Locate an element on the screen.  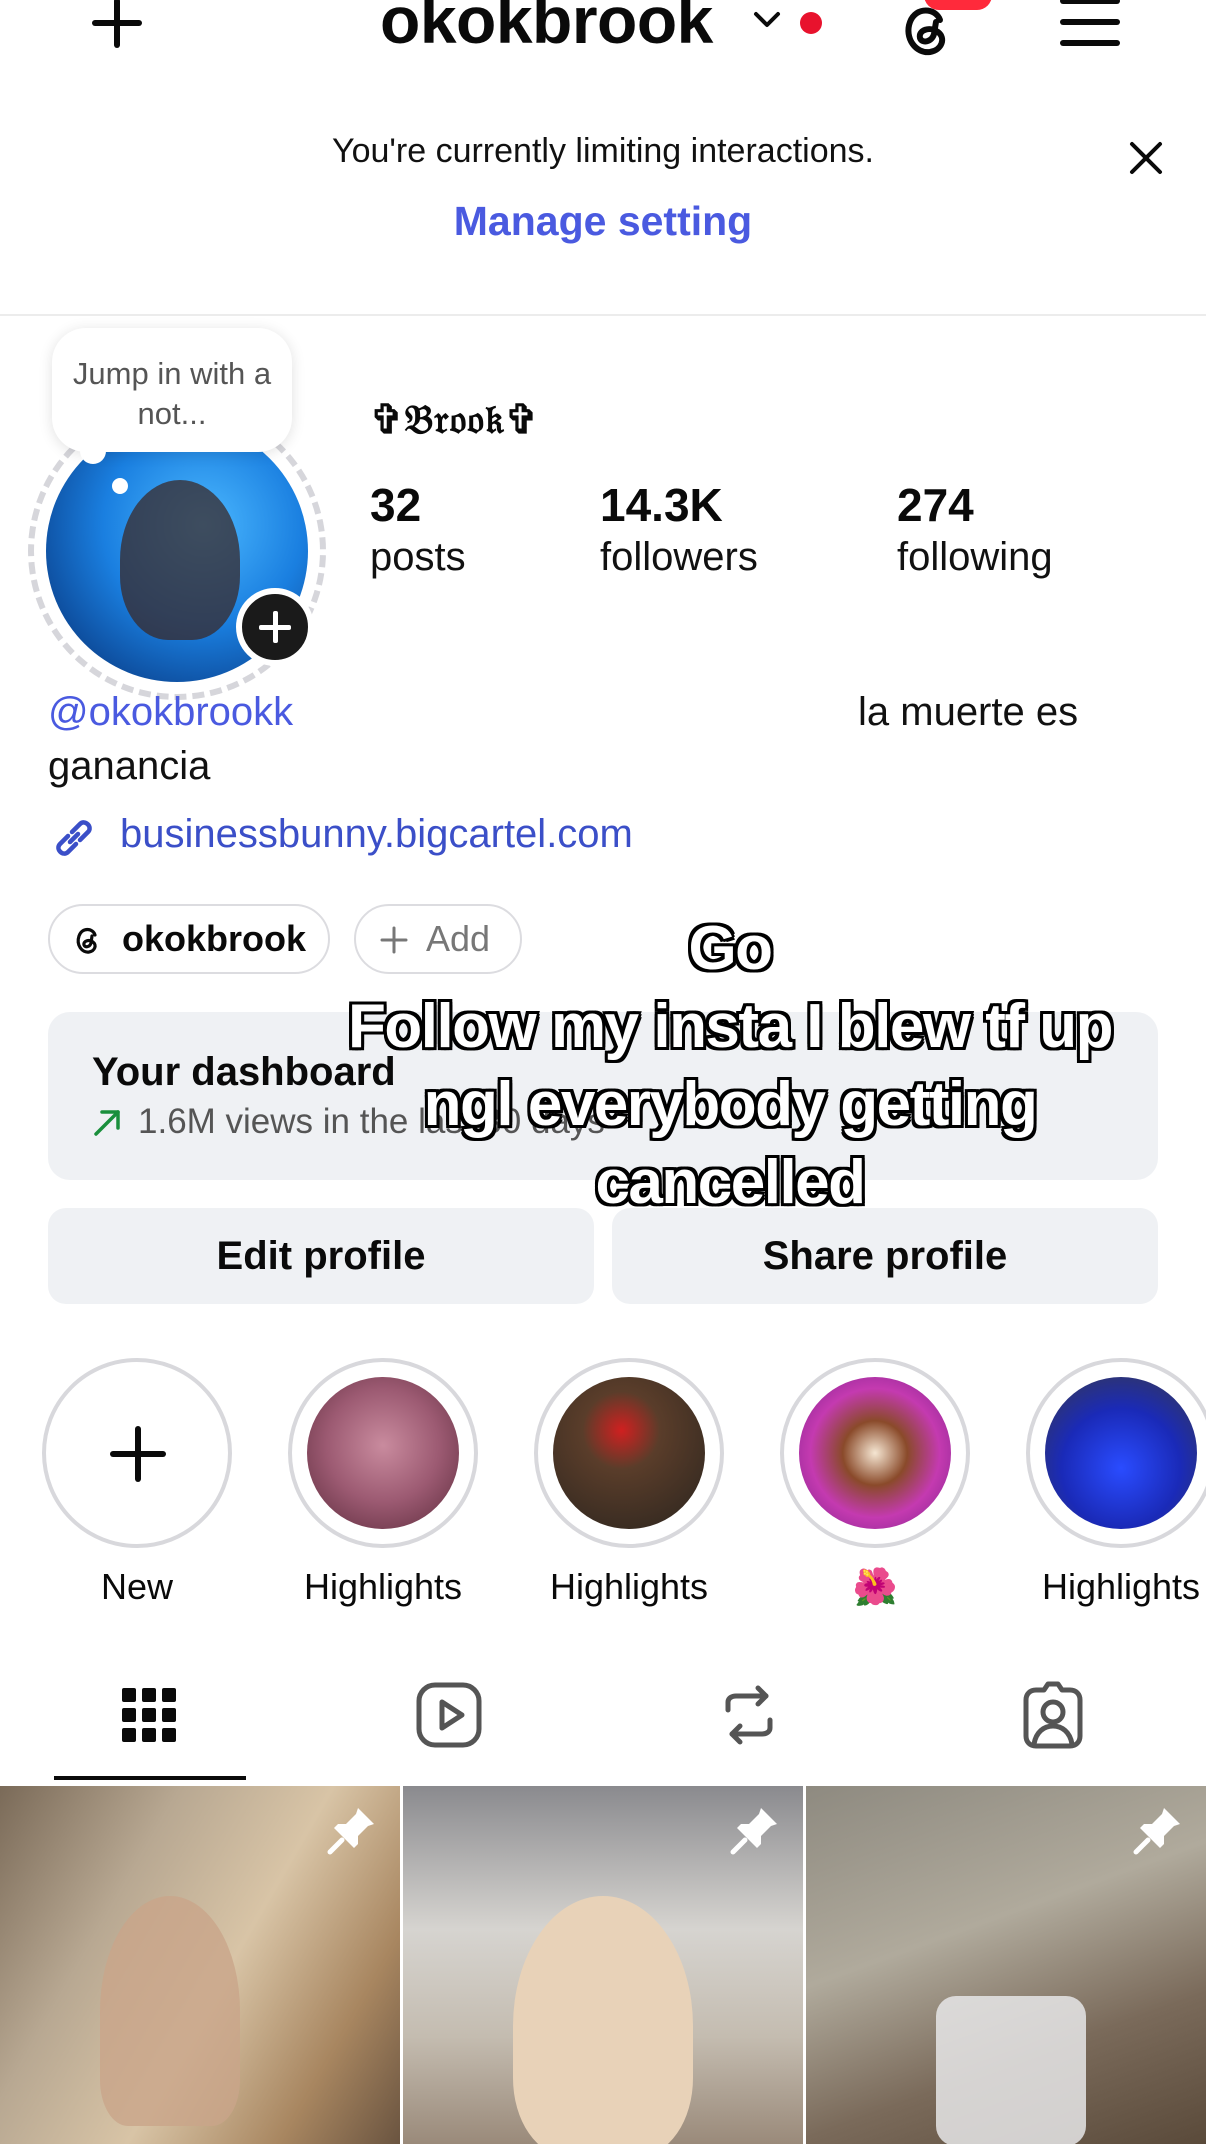
link-icon is located at coordinates (74, 838).